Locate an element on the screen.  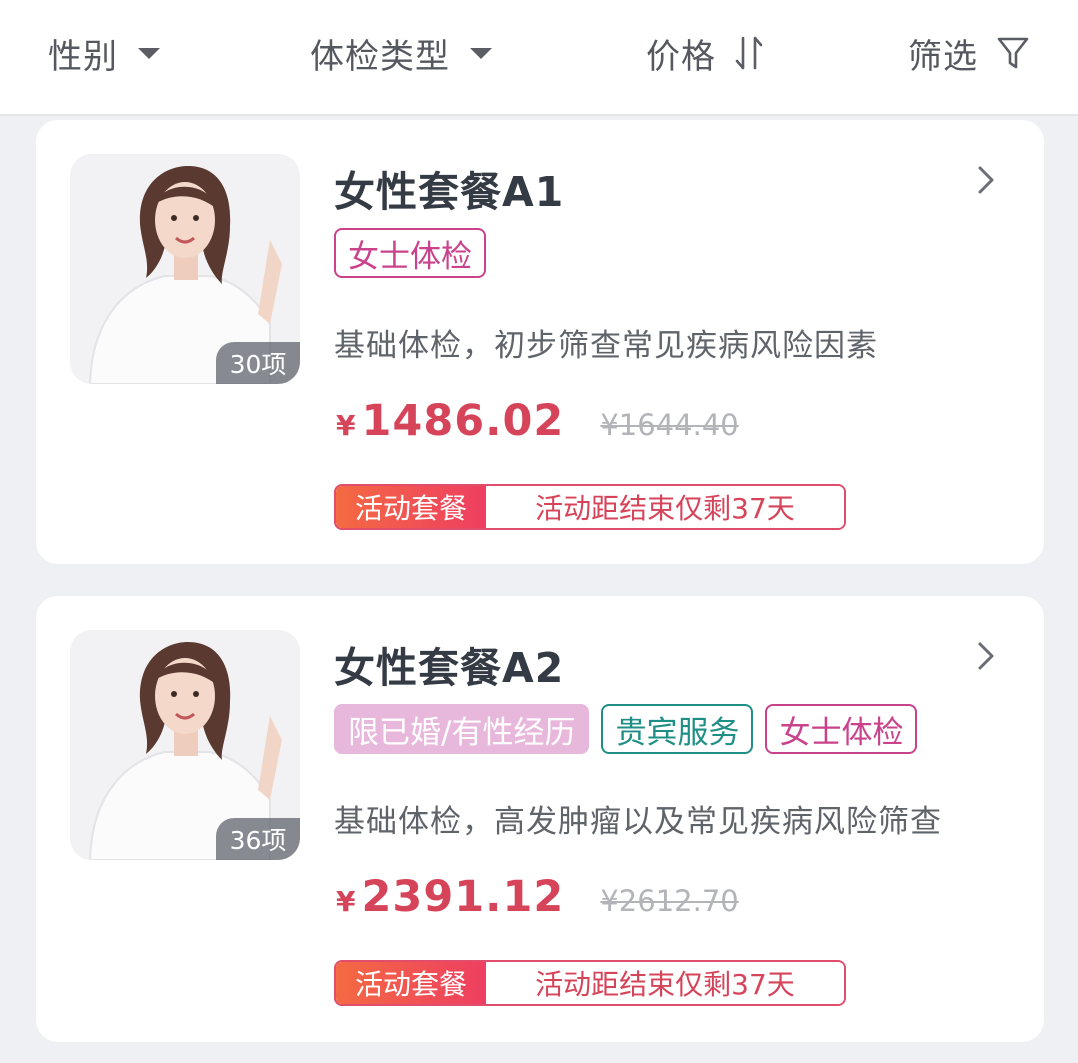
filter-price-label: 价格 is located at coordinates (681, 56).